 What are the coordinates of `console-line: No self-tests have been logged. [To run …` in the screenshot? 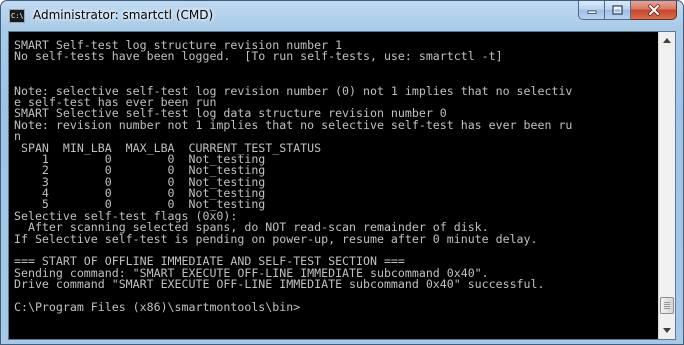 It's located at (258, 56).